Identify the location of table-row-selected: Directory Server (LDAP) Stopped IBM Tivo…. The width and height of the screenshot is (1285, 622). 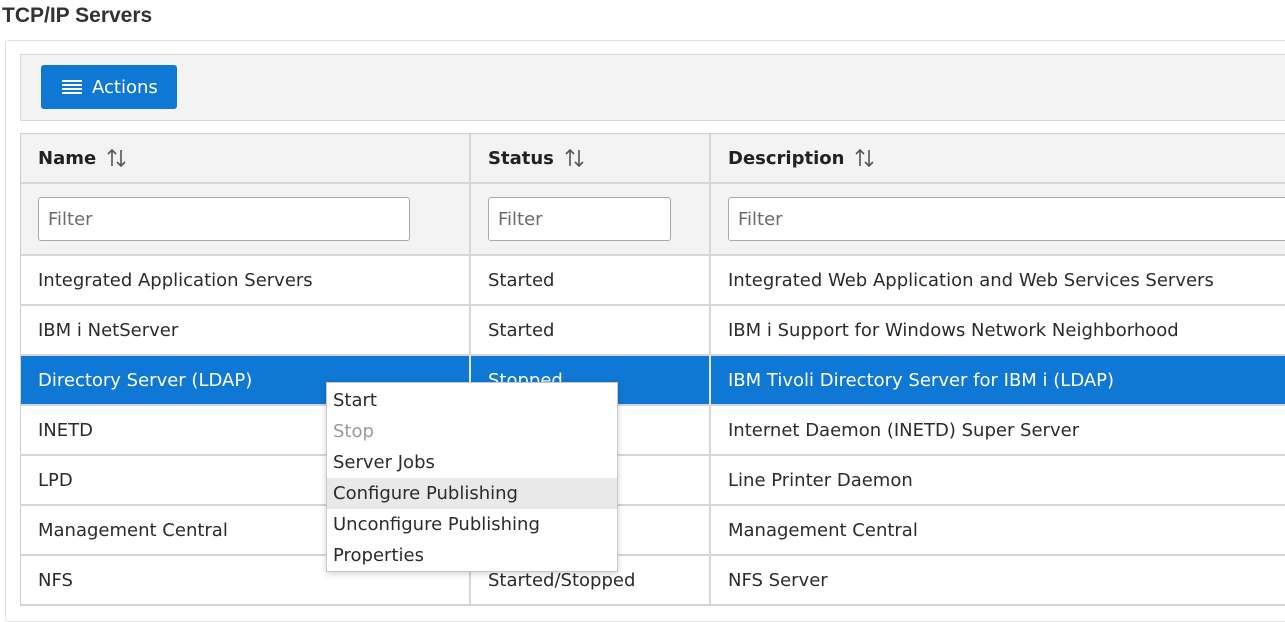
(653, 381).